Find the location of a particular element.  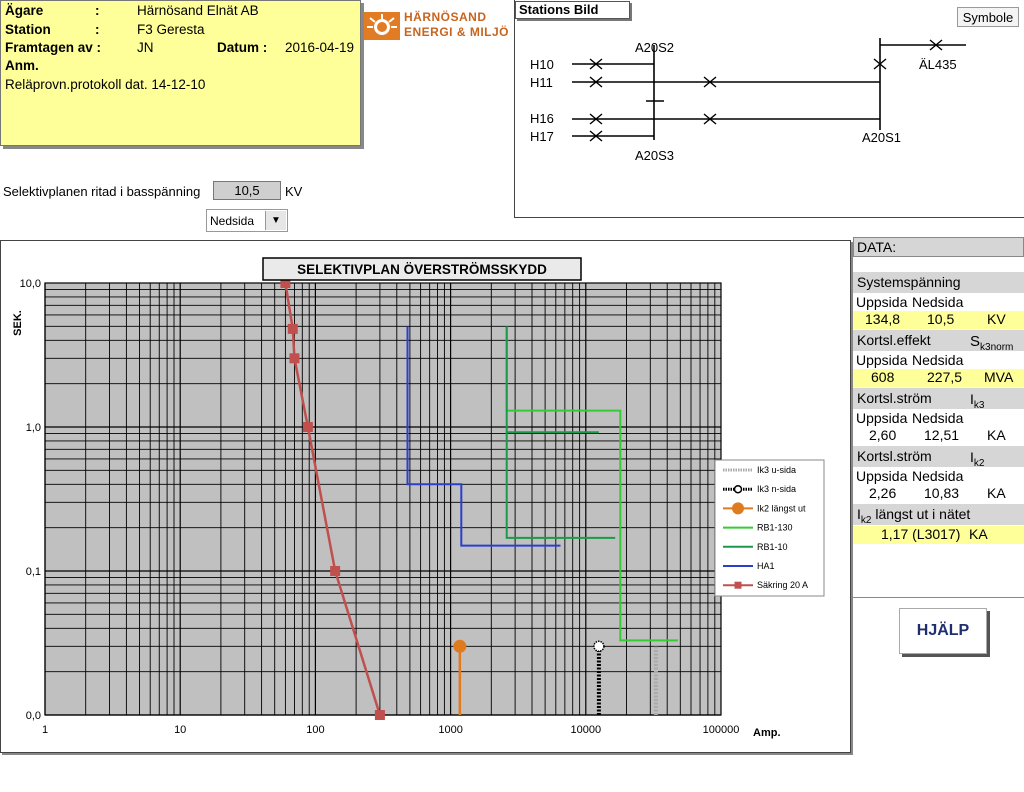

station-value: F3 Geresta is located at coordinates (171, 29).